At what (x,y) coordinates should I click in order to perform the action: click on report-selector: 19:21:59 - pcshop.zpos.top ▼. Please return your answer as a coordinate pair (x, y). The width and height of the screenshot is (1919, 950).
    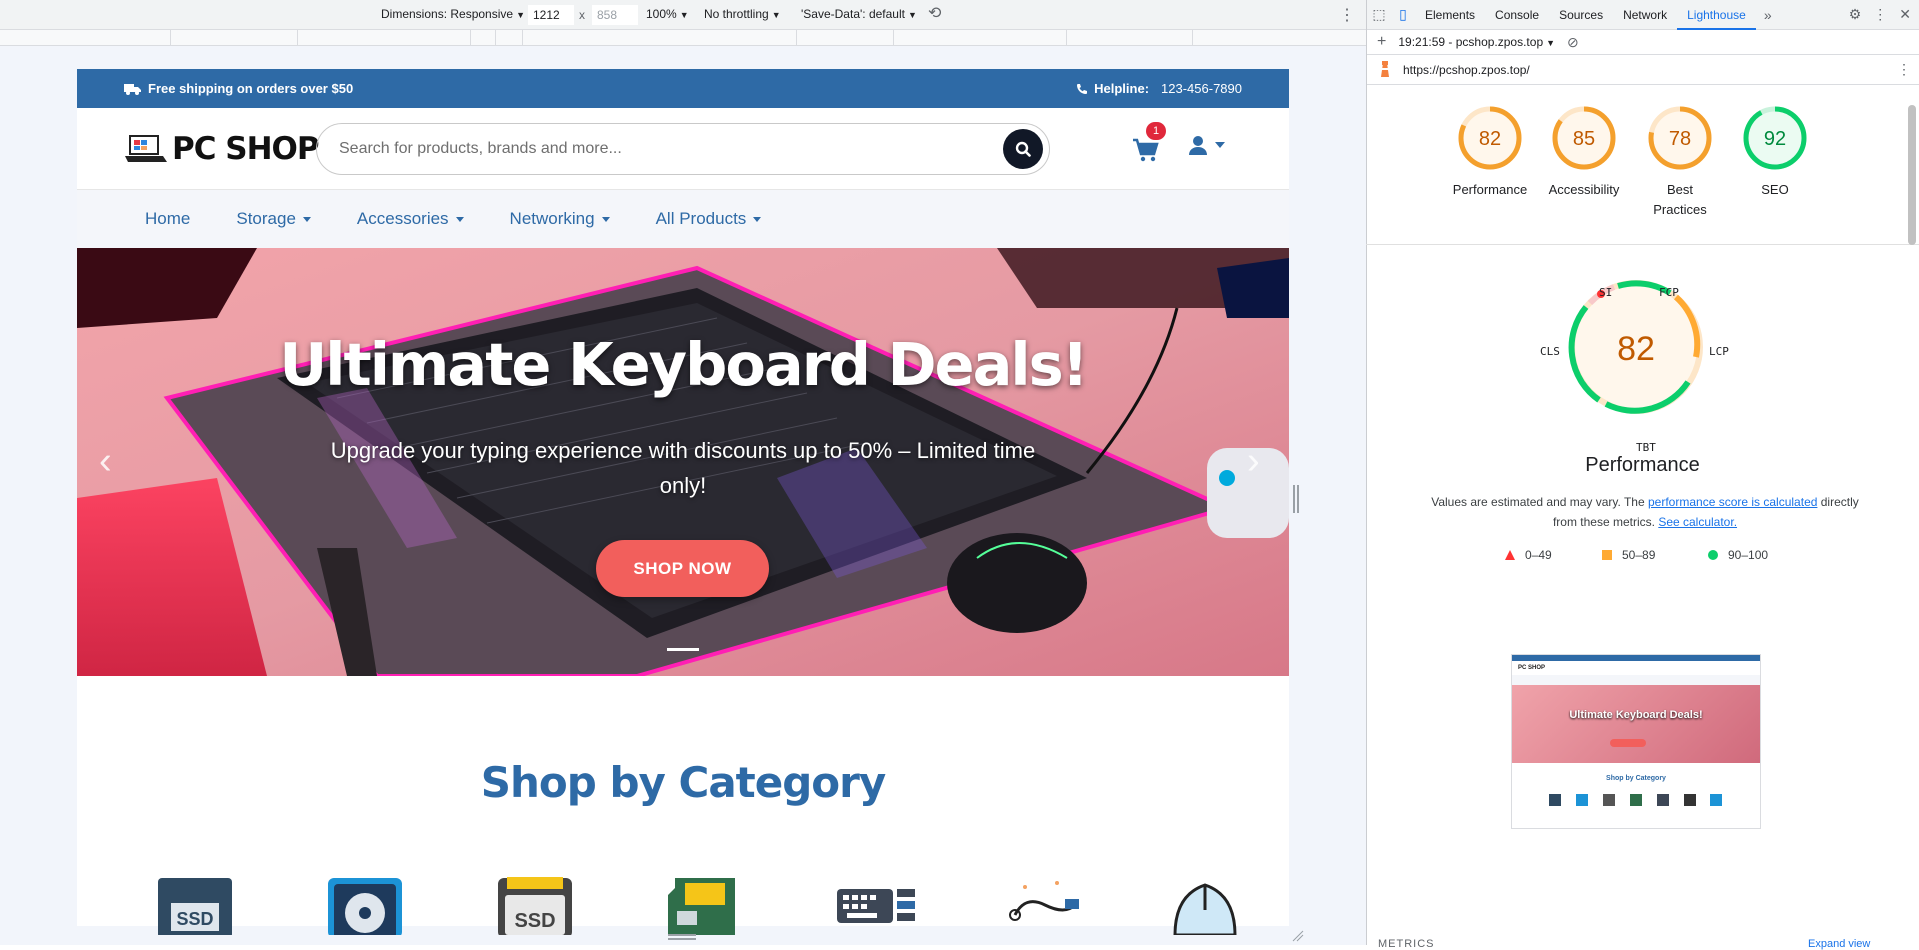
    Looking at the image, I should click on (1476, 42).